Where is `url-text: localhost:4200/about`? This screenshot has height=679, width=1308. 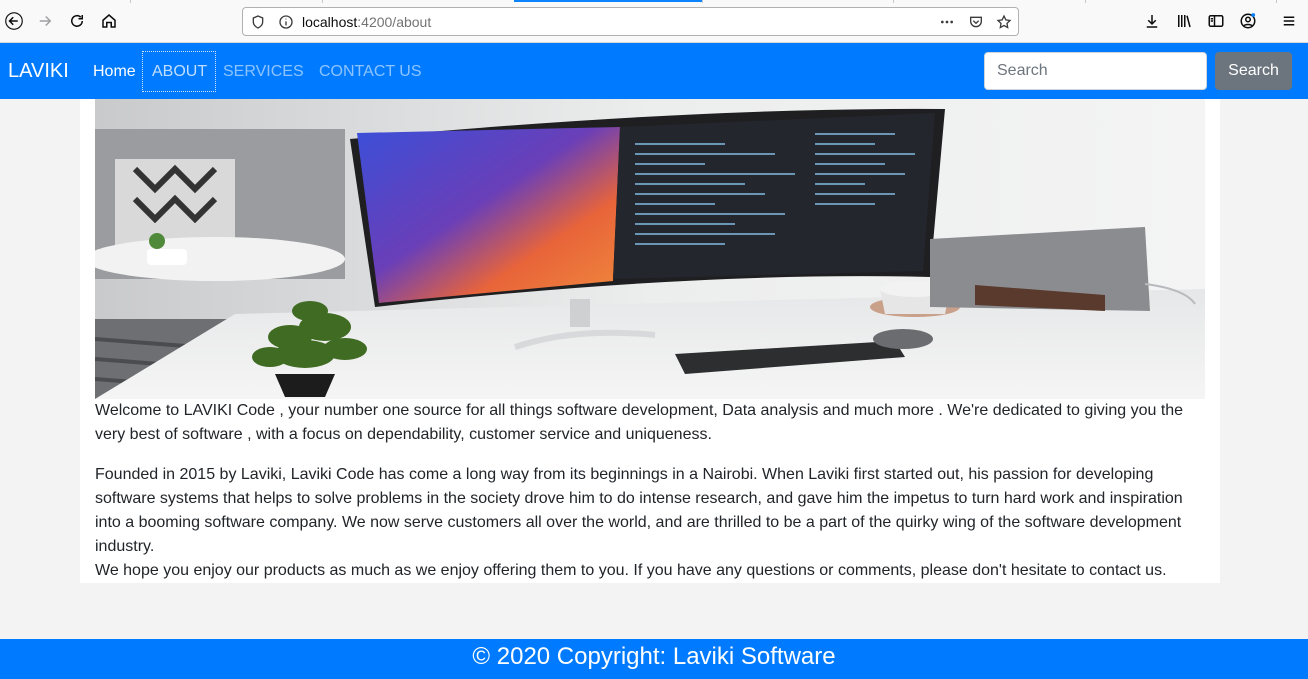 url-text: localhost:4200/about is located at coordinates (366, 22).